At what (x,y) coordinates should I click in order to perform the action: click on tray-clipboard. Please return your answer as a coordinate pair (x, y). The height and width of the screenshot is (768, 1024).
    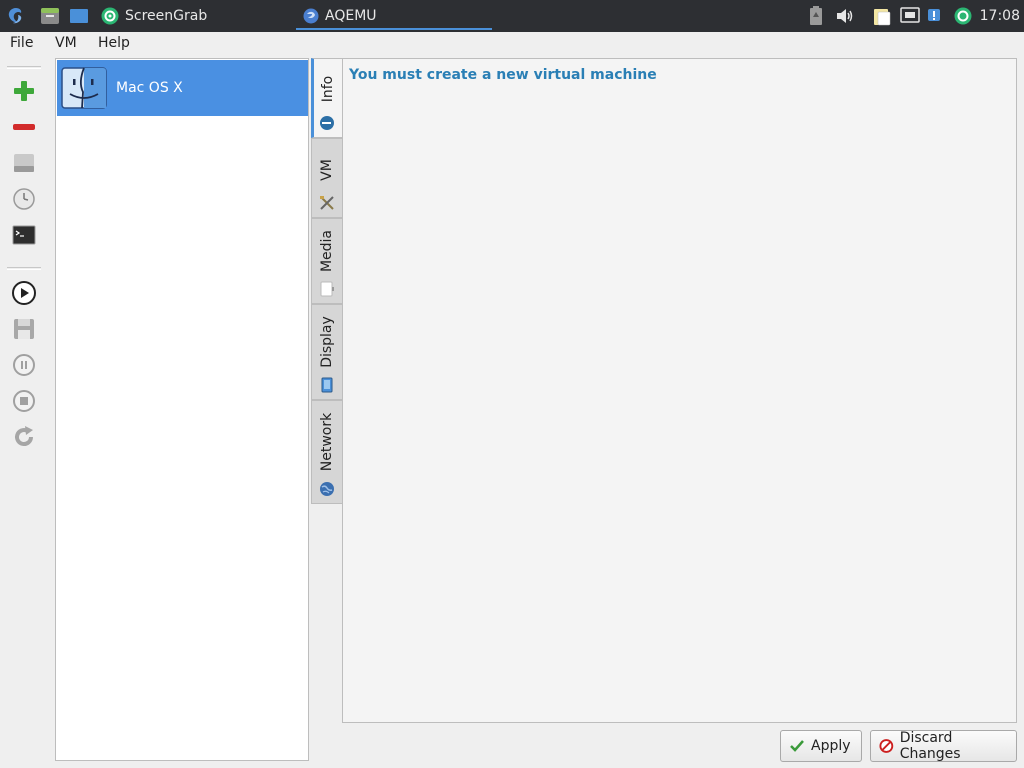
    Looking at the image, I should click on (882, 16).